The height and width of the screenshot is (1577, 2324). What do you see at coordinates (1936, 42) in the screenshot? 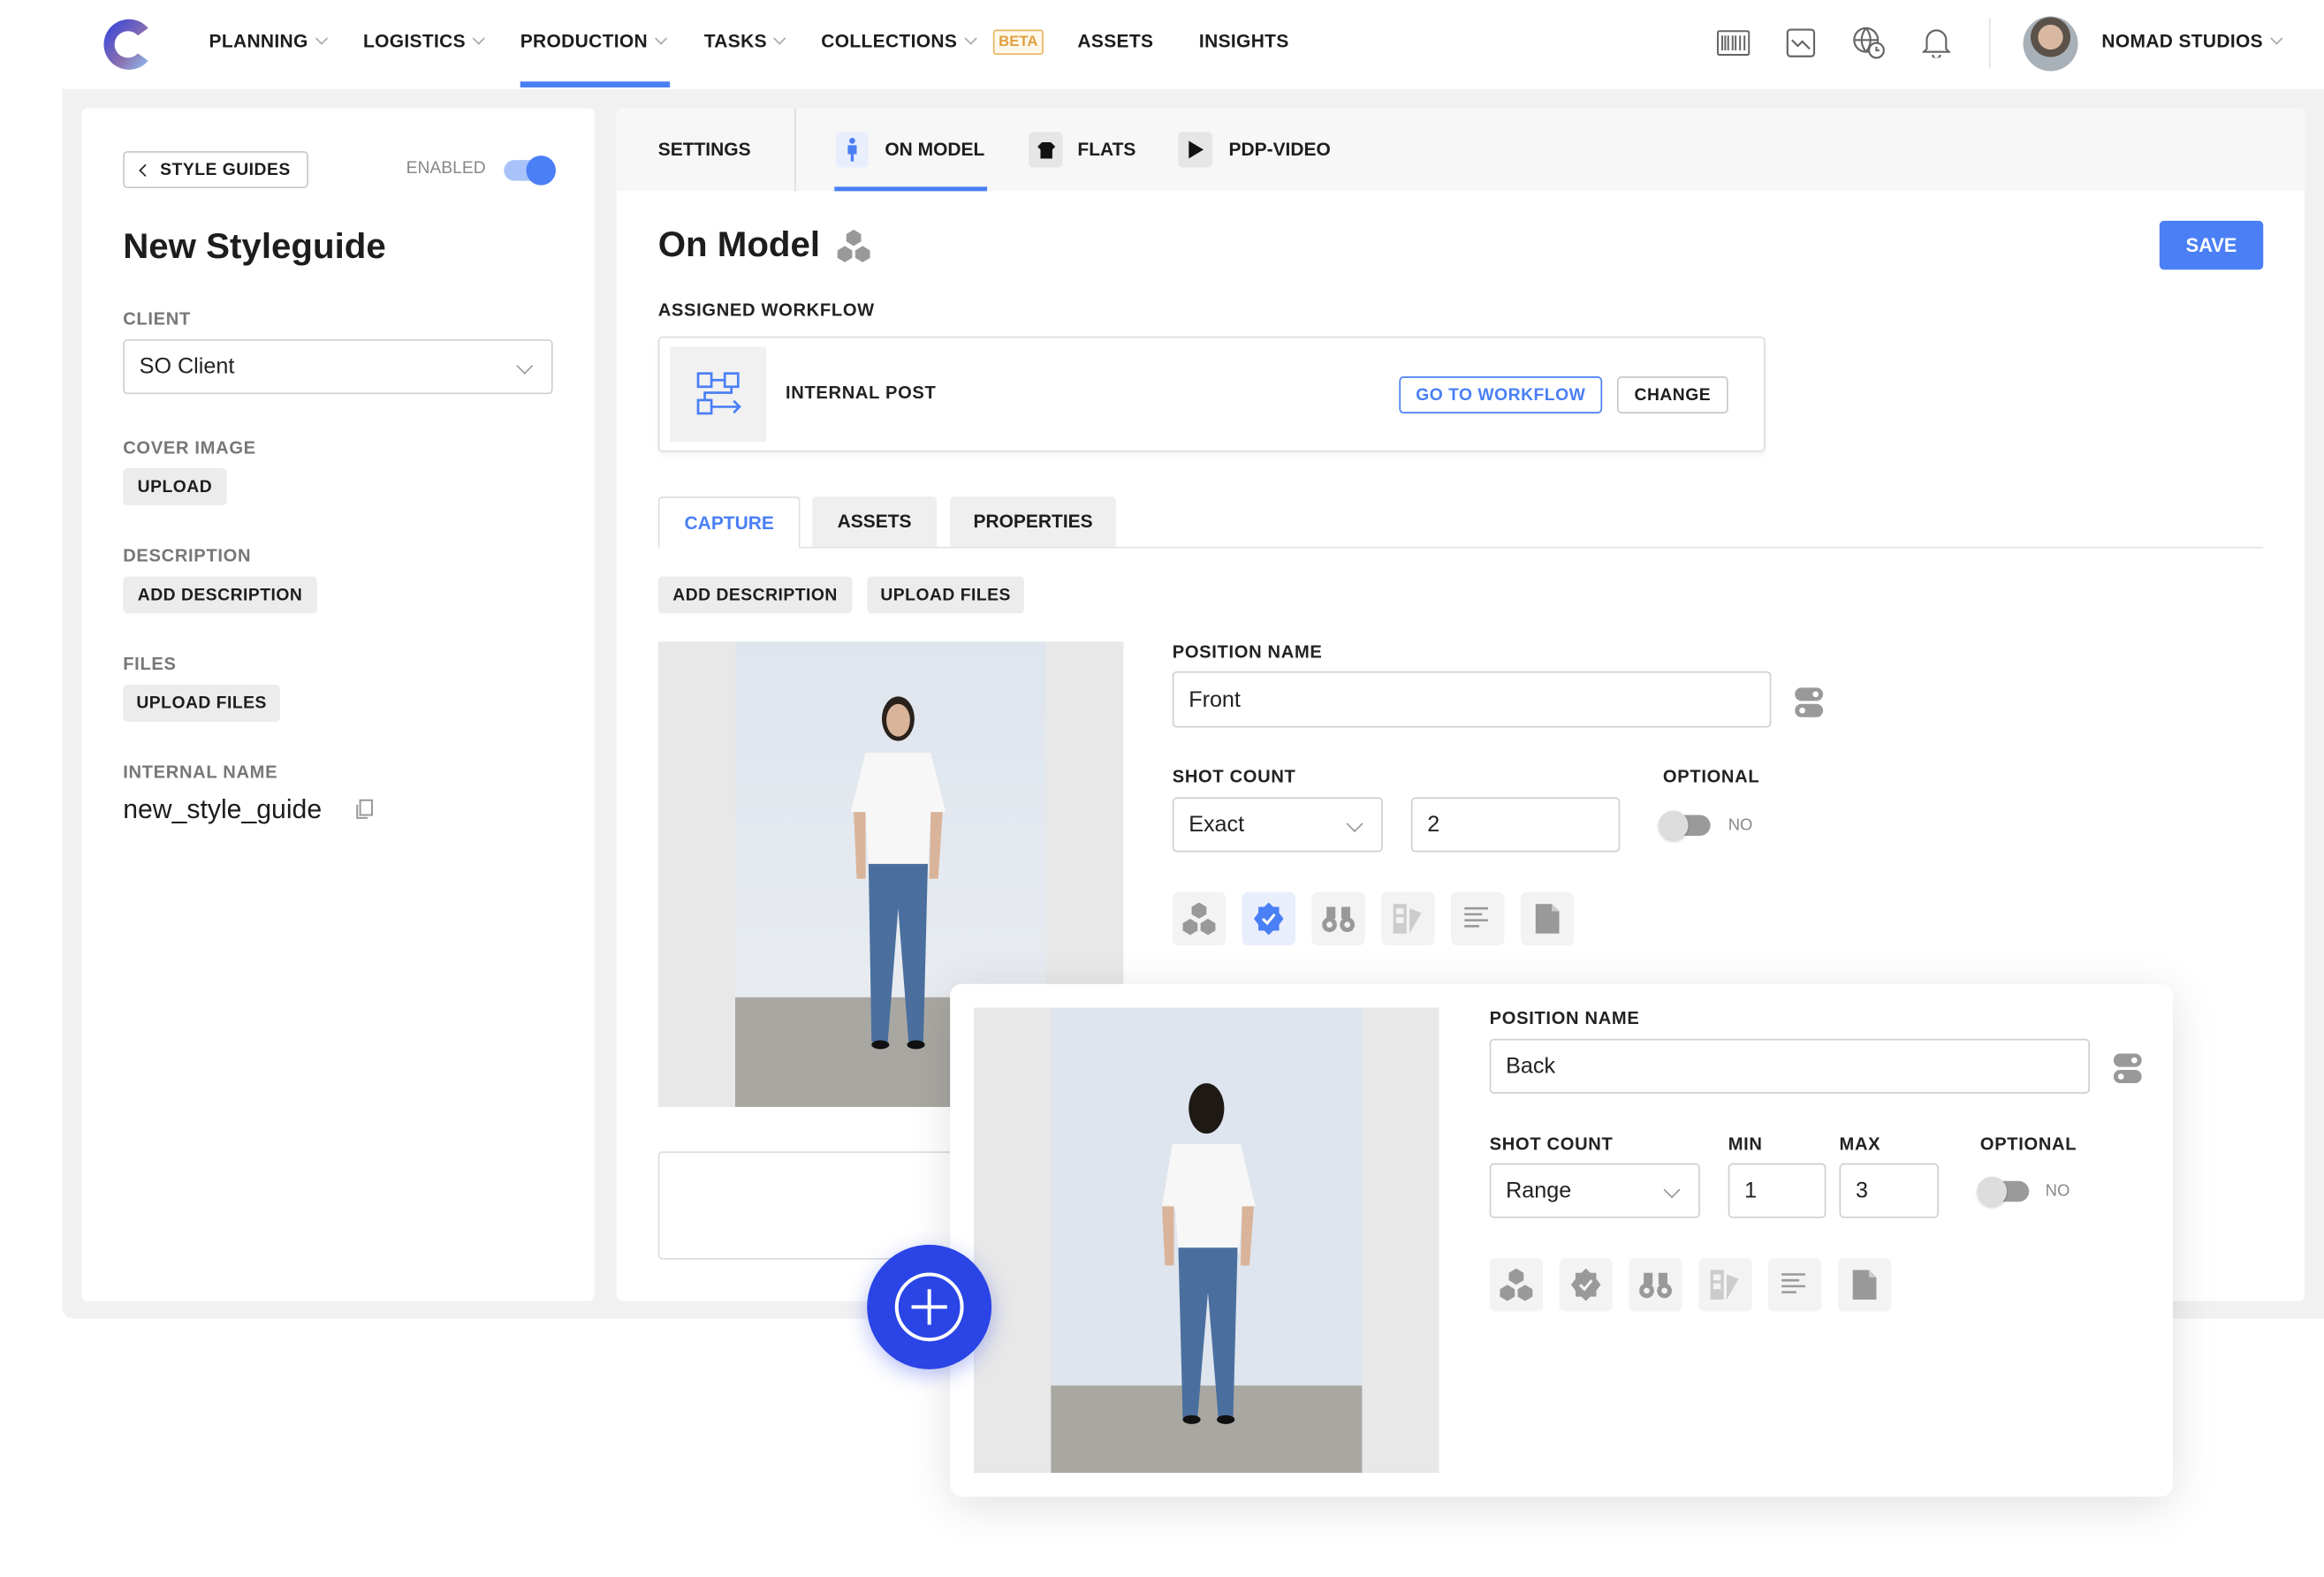
I see `bell-icon` at bounding box center [1936, 42].